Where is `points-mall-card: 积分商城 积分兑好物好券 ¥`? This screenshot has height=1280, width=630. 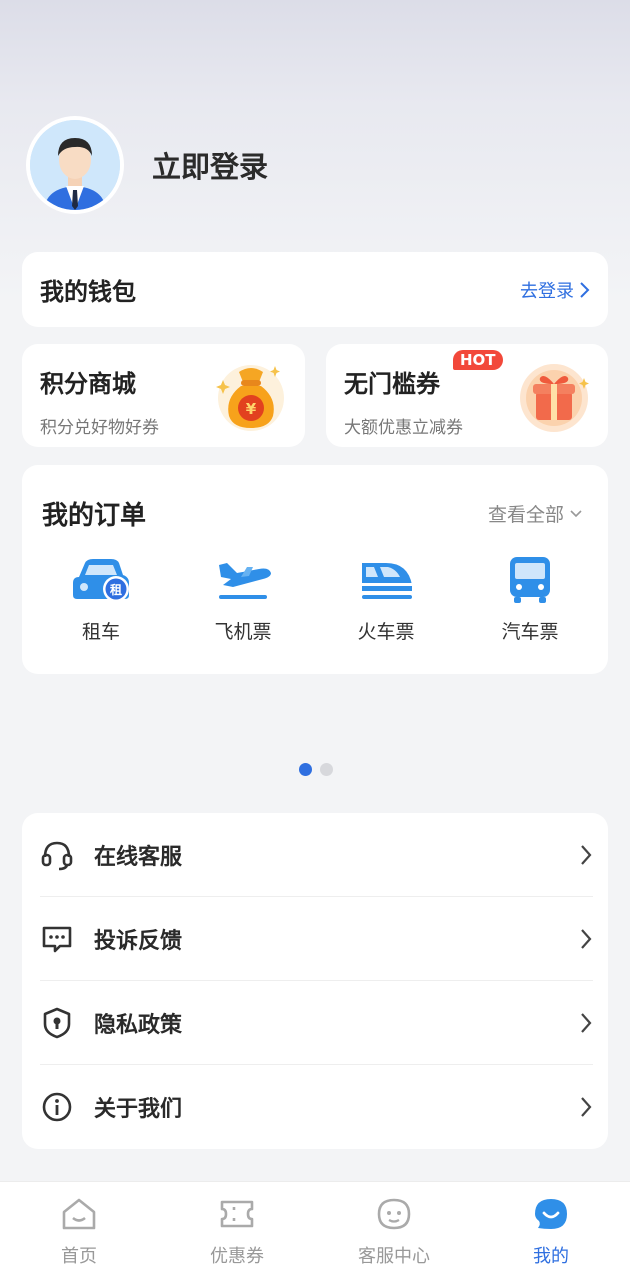
points-mall-card: 积分商城 积分兑好物好券 ¥ is located at coordinates (163, 395).